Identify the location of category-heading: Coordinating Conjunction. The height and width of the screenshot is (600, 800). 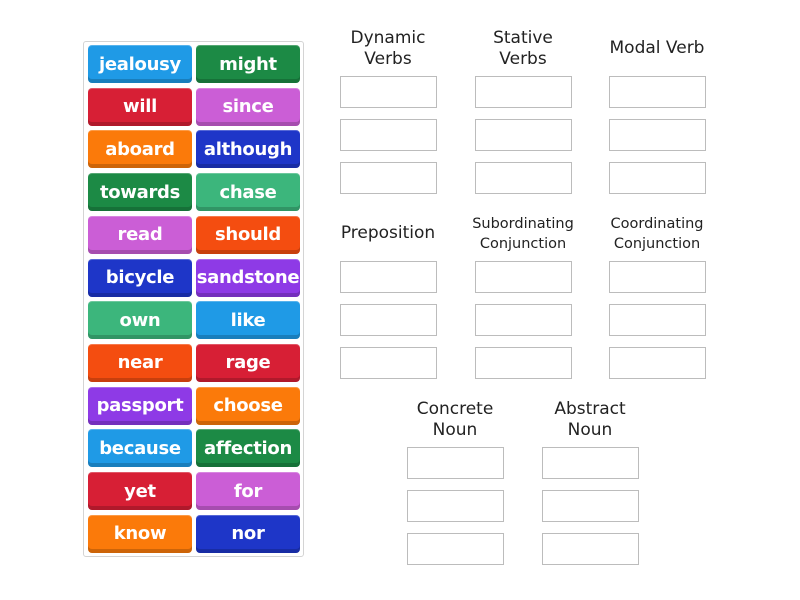
(657, 234).